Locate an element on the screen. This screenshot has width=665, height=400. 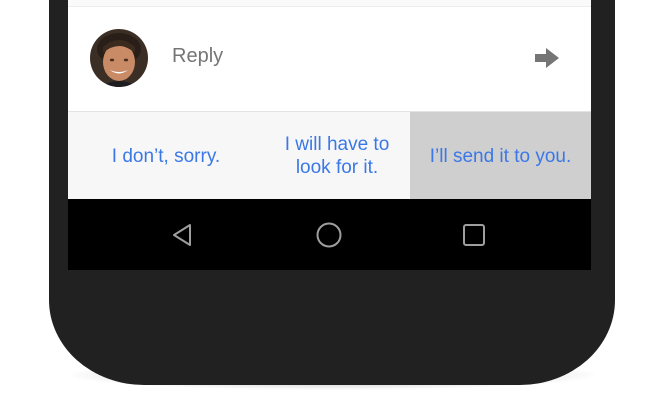
avatar is located at coordinates (119, 58).